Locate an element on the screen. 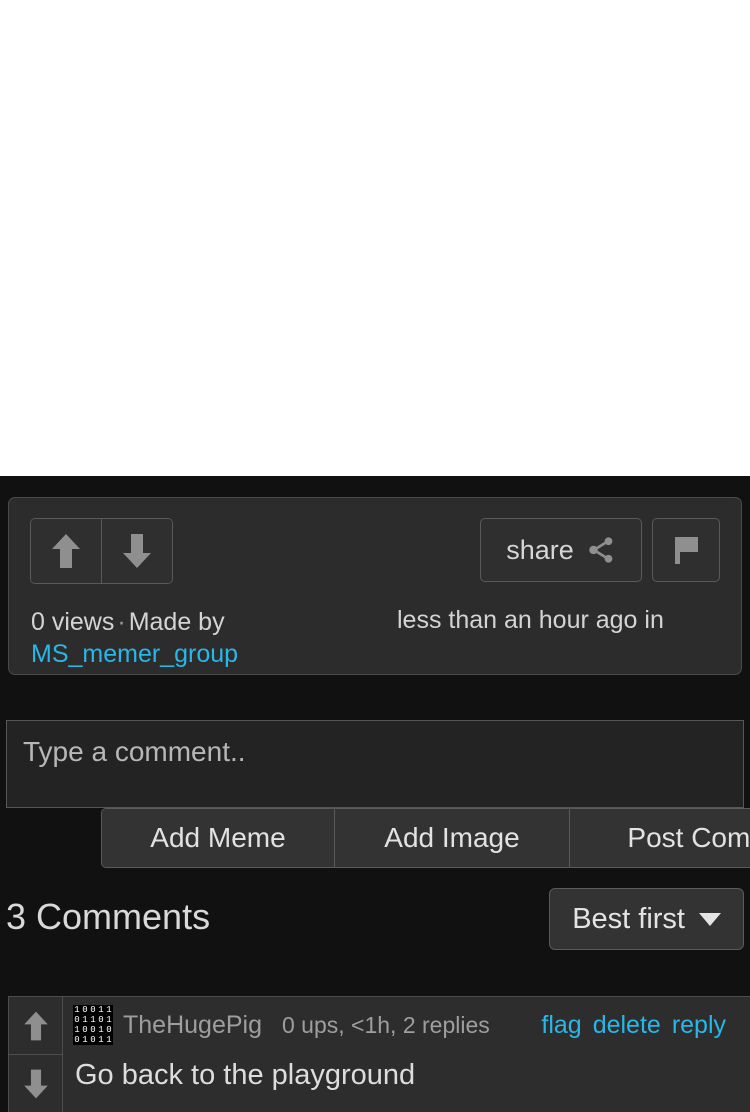  comment-input is located at coordinates (375, 764).